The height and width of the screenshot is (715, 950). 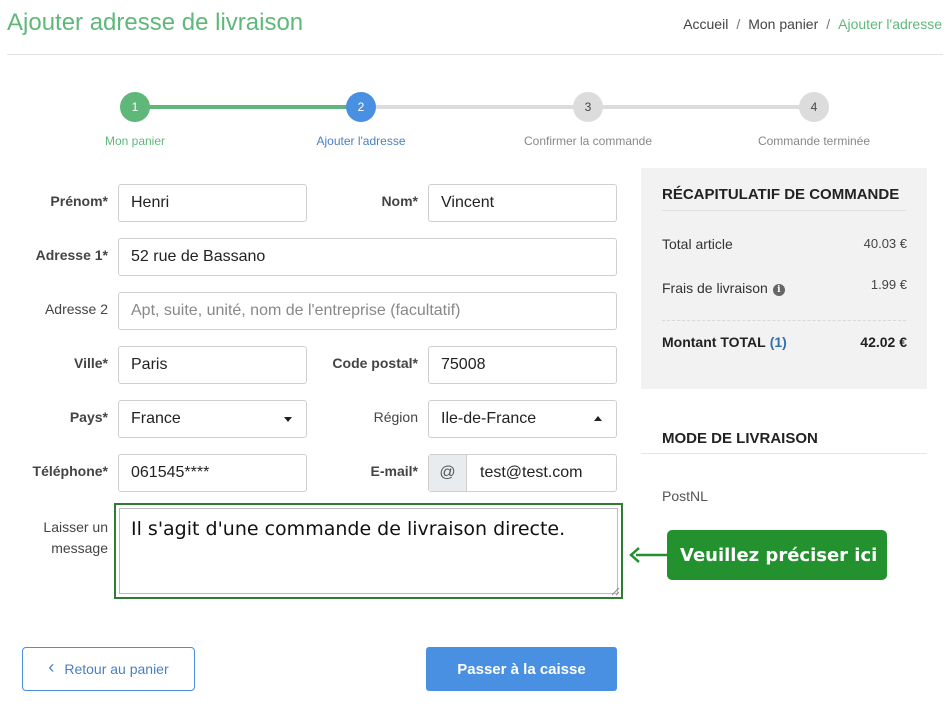 I want to click on breadcrumb: Accueil / Mon panier / Ajouter l'adresse, so click(x=812, y=24).